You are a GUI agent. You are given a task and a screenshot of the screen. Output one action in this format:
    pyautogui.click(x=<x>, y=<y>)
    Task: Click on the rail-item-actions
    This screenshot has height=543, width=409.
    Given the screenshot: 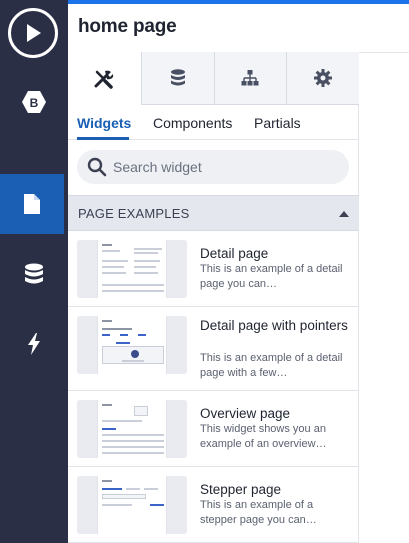 What is the action you would take?
    pyautogui.click(x=34, y=344)
    